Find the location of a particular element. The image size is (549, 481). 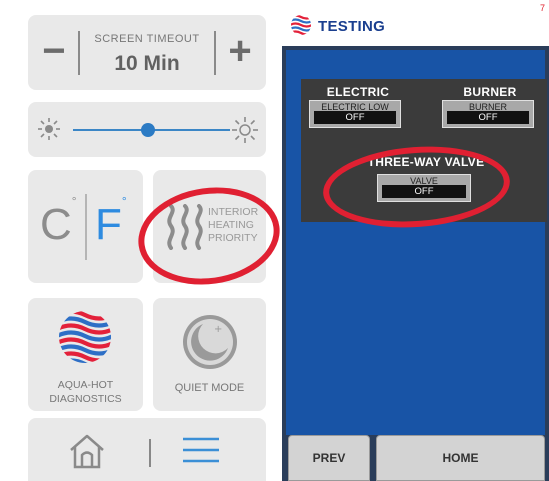

bottom-navigation is located at coordinates (147, 449).